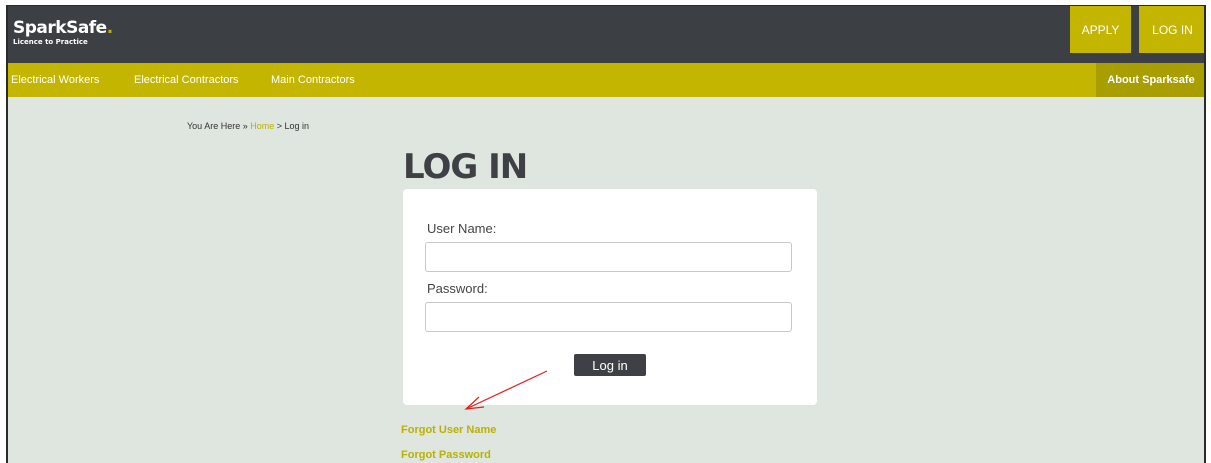  I want to click on sparksafe-logo: SparkSafe. Licence to Practice, so click(63, 33).